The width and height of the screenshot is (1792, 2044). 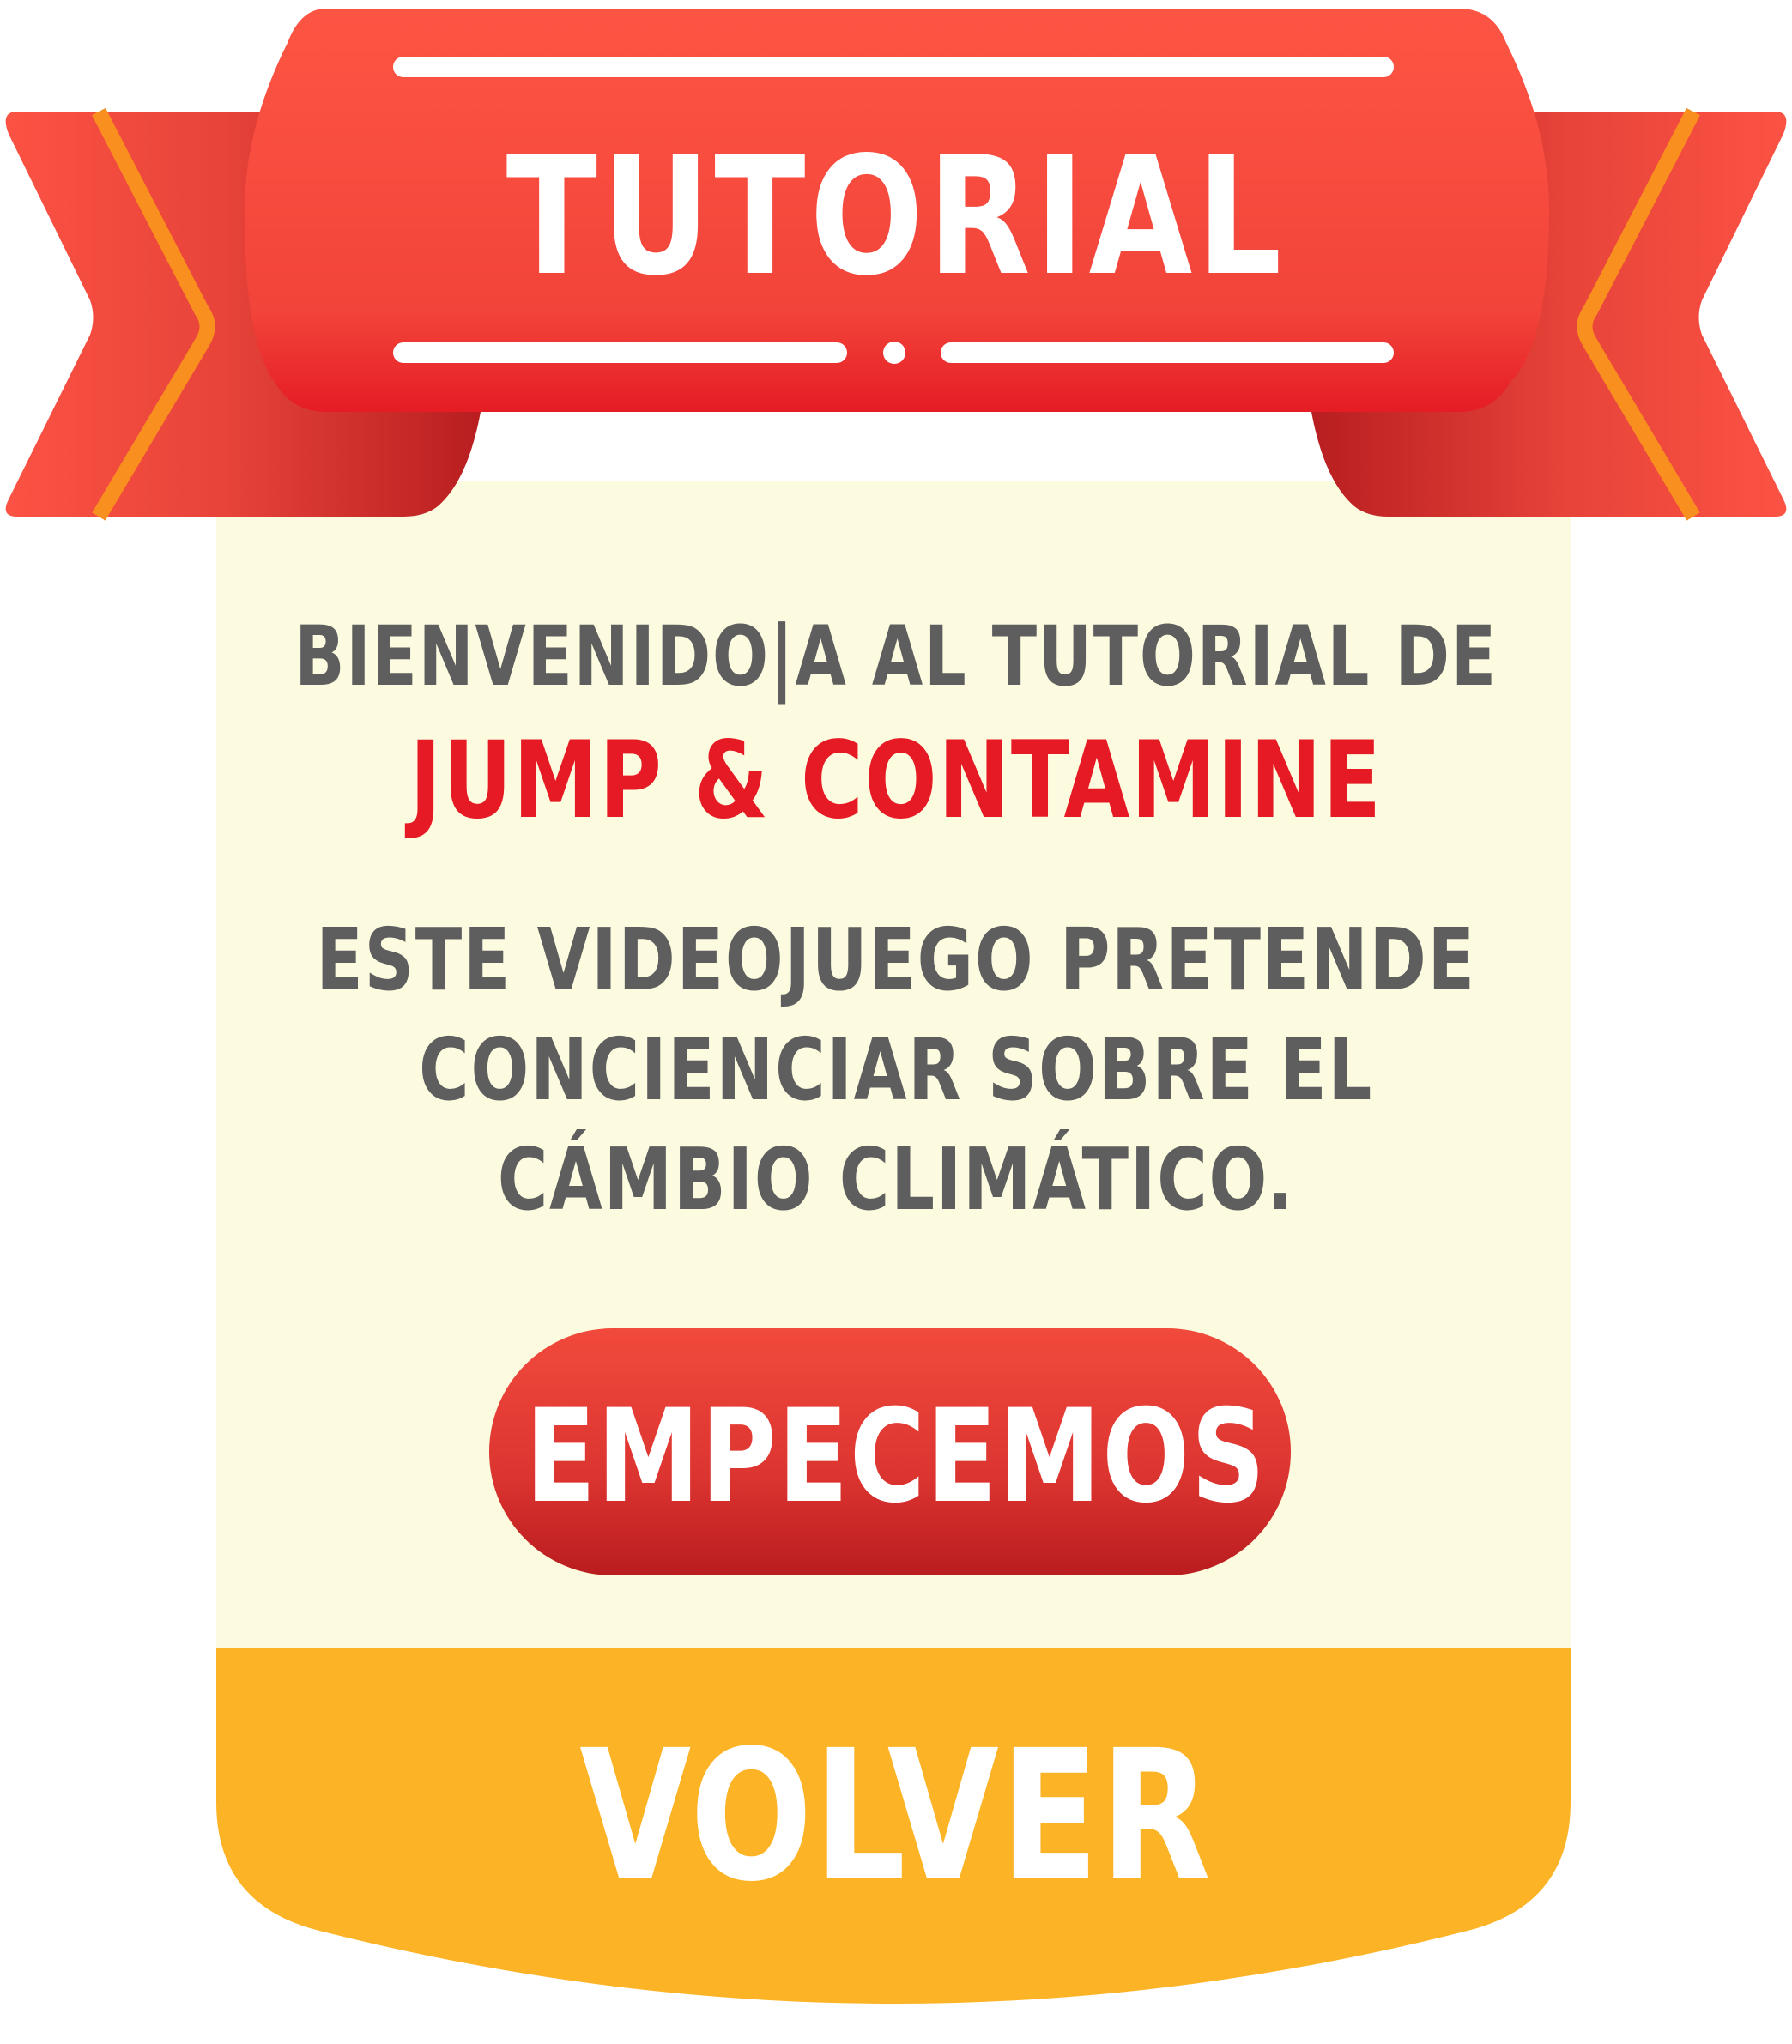 I want to click on description-line: CONCIENCIAR SOBRE EL, so click(x=896, y=1069).